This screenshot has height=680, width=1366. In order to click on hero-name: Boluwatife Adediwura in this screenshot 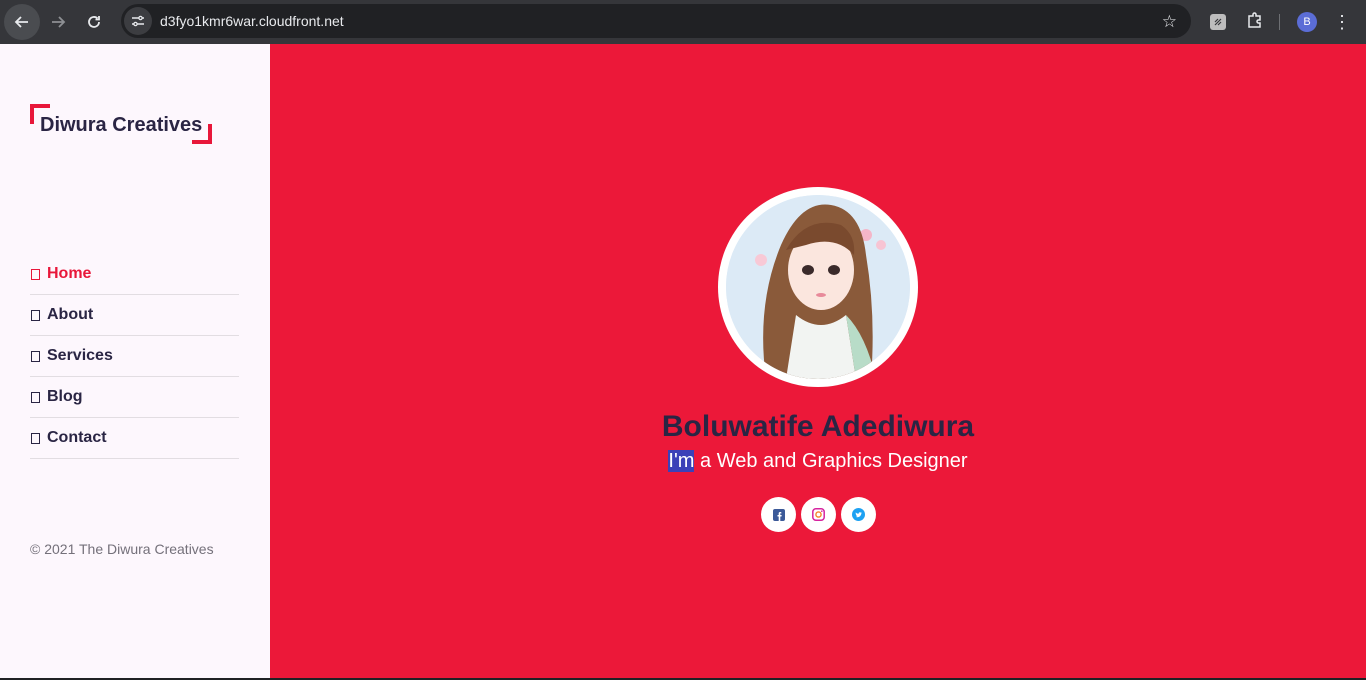, I will do `click(818, 426)`.